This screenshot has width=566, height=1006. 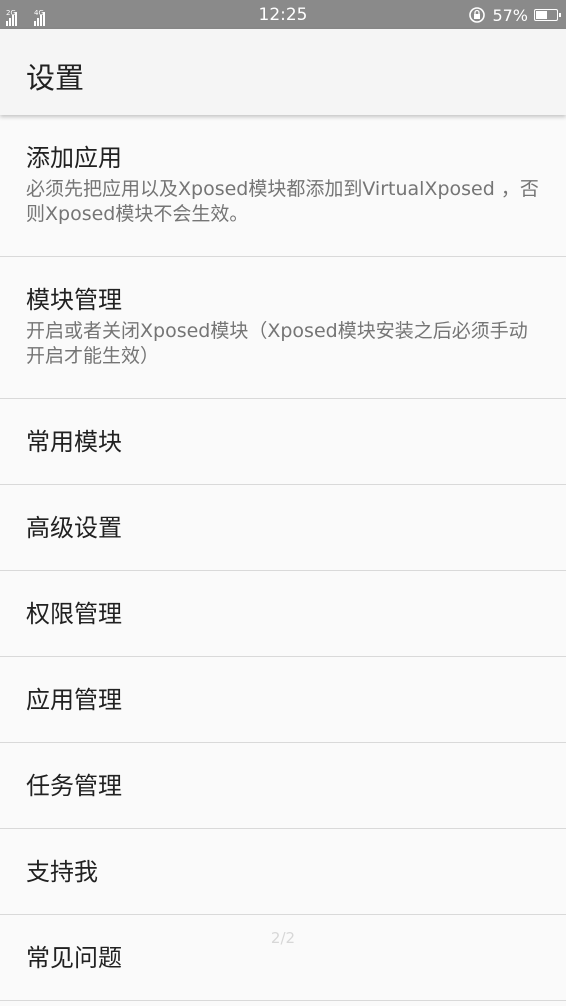 I want to click on settings-item-summary: 开启或者关闭Xposed模块（Xposed模块安装之后必须手动开启才能生效）, so click(x=277, y=343).